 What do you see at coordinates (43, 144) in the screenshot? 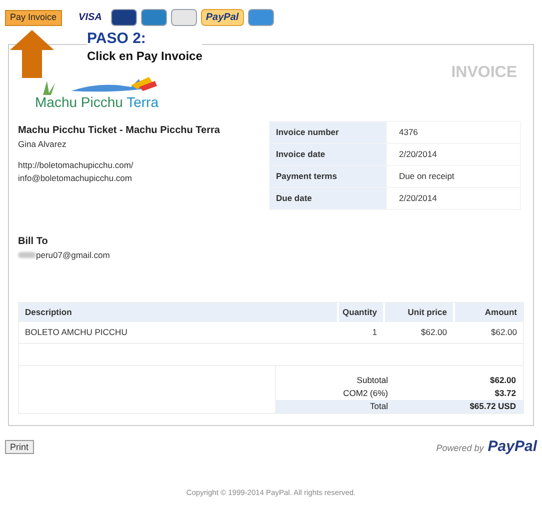
I see `seller-contact: Gina Alvarez` at bounding box center [43, 144].